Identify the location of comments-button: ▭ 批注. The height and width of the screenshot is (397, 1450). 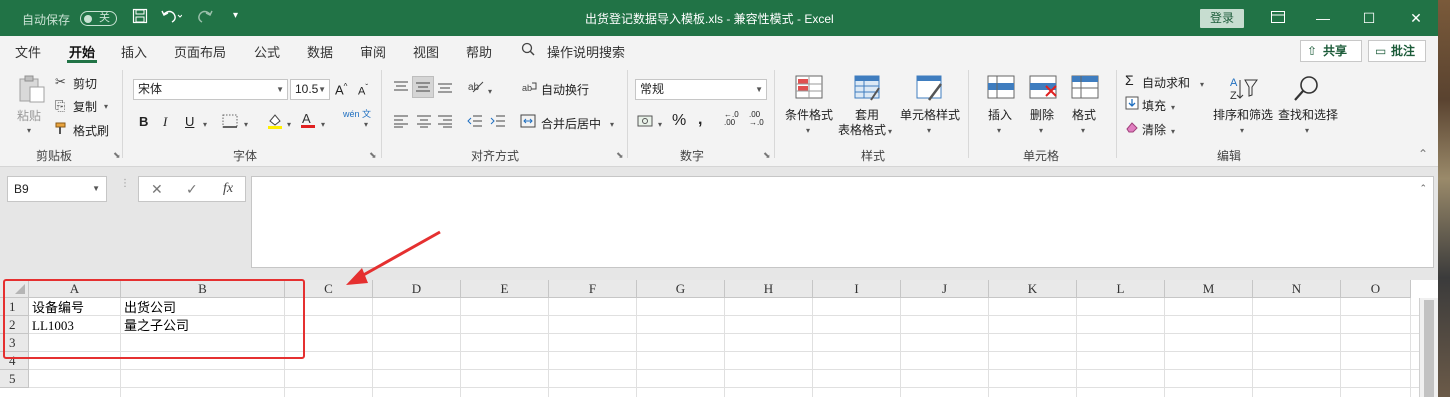
(1397, 51).